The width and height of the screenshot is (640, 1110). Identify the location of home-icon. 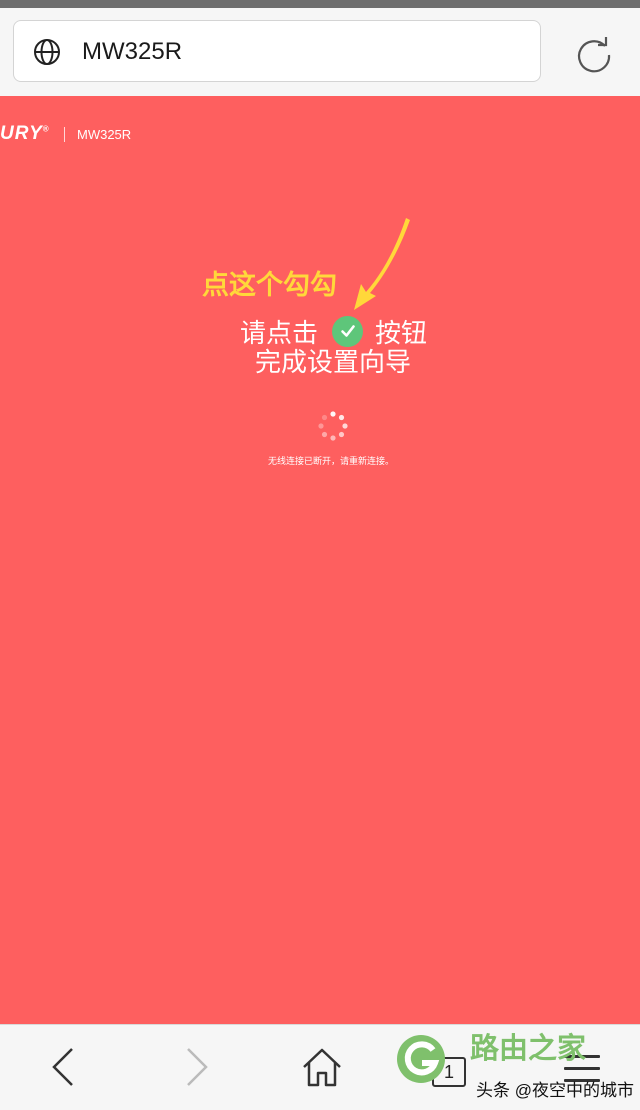
(322, 1067).